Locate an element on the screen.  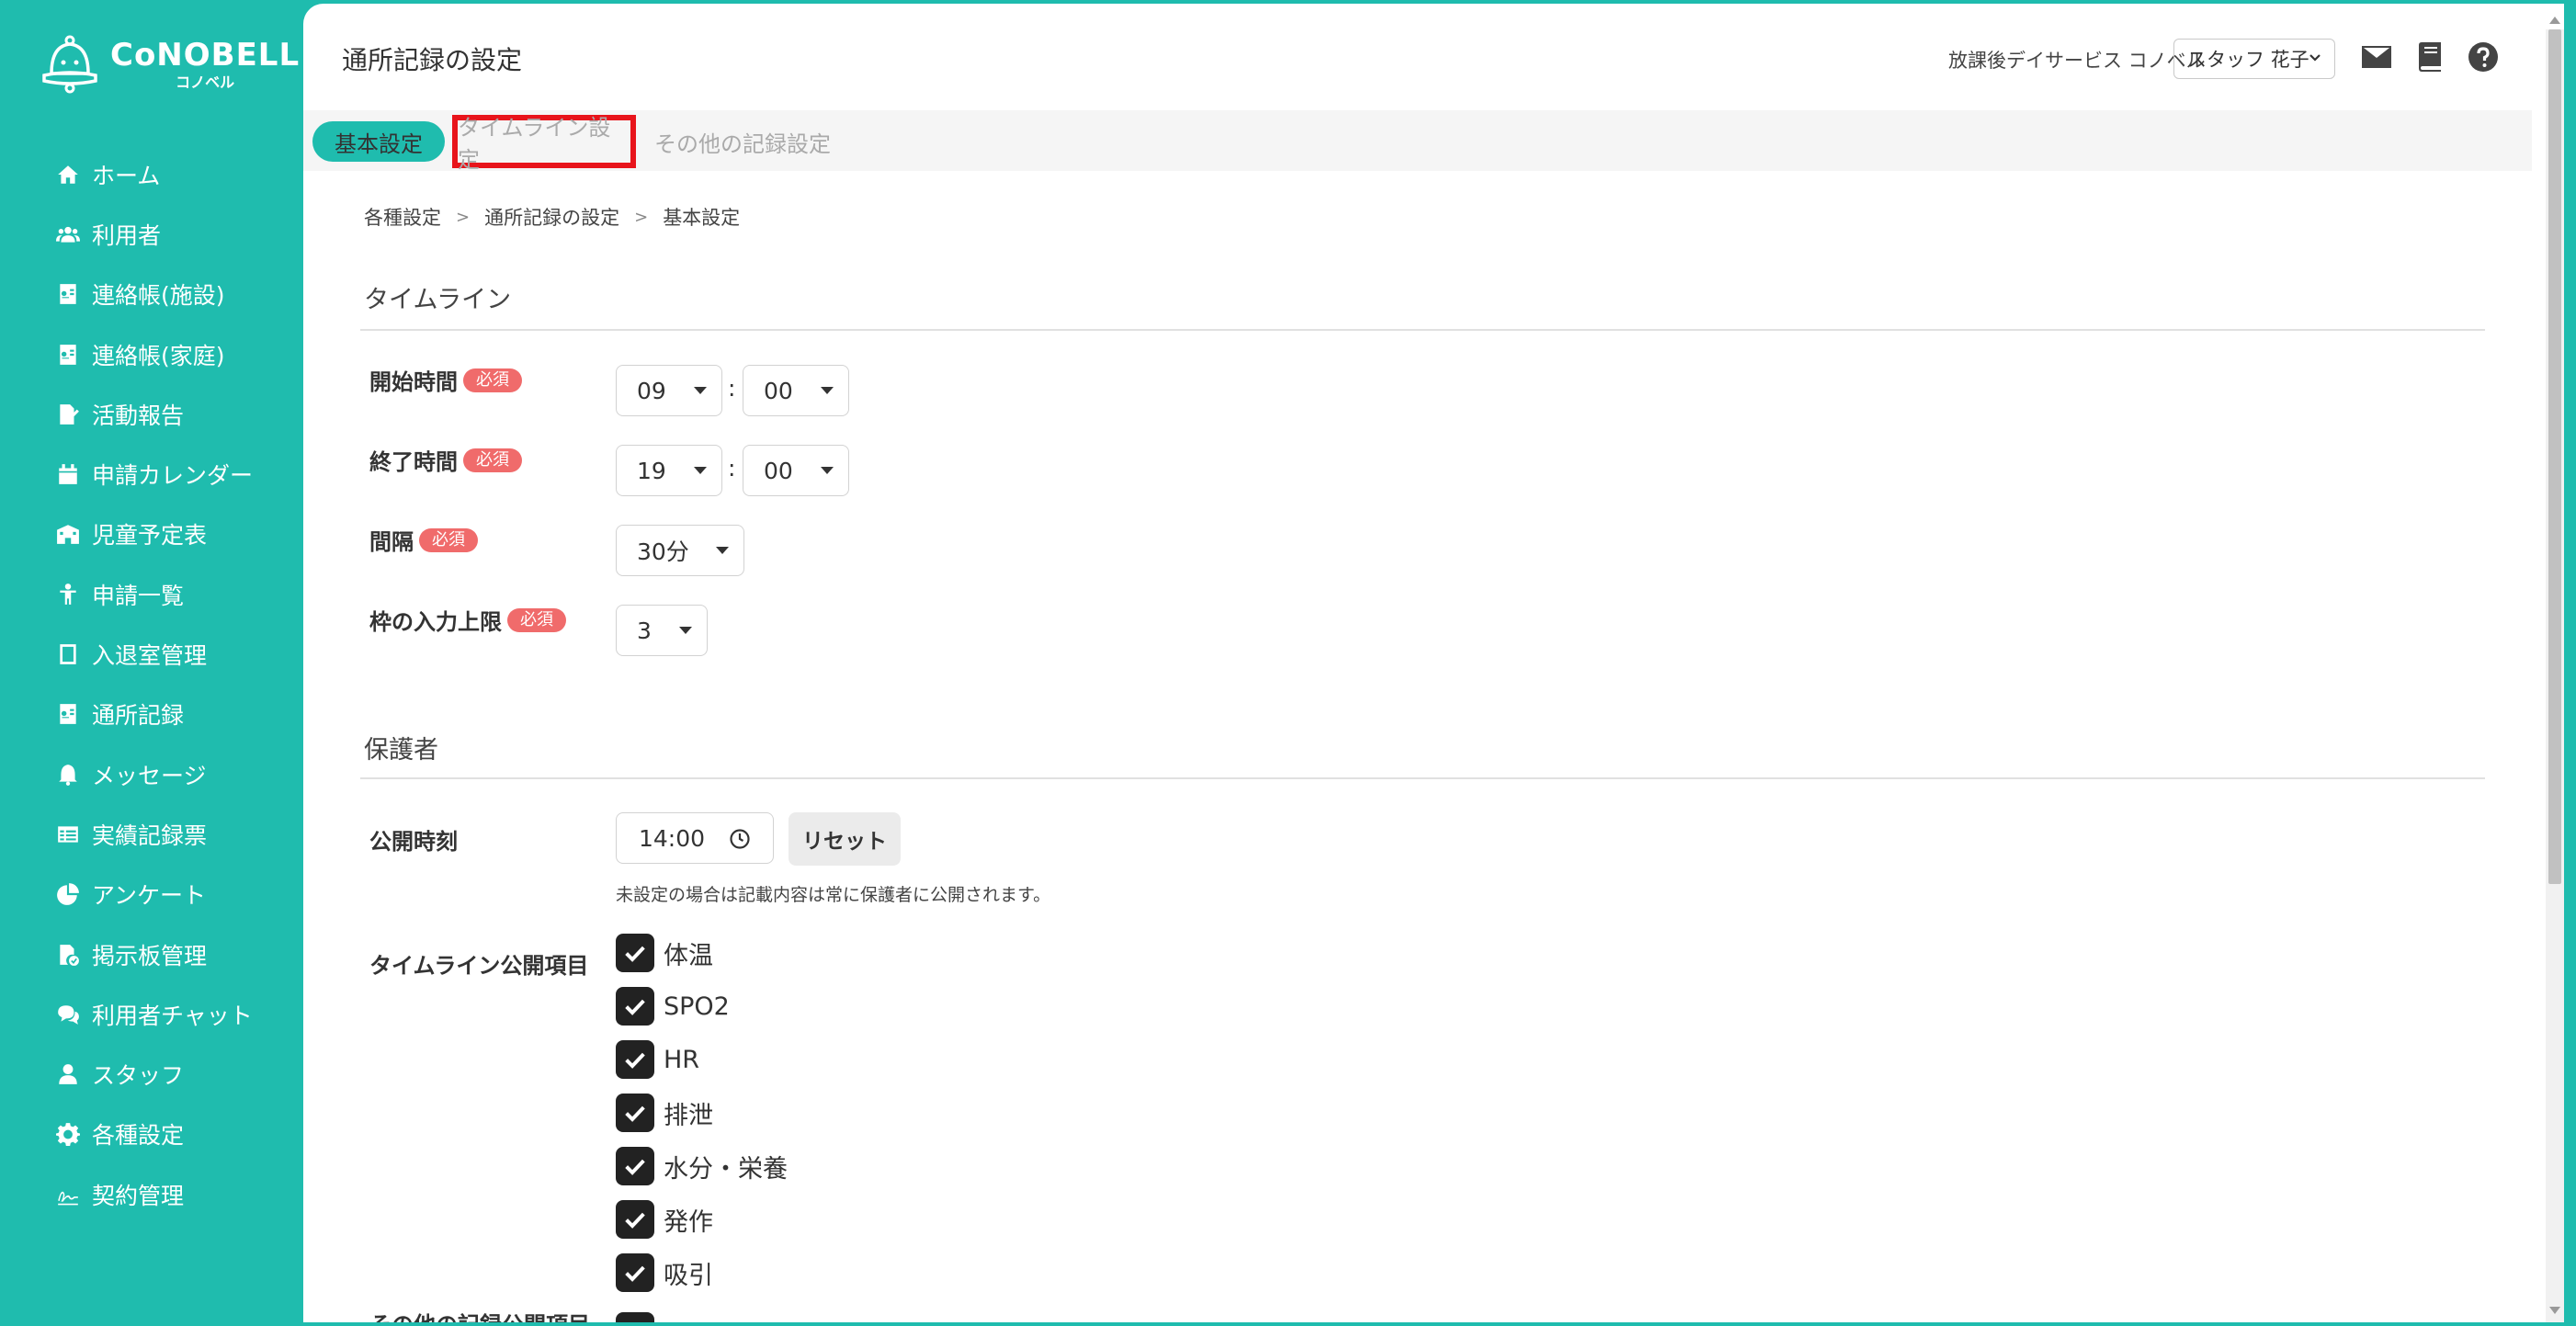
sidebar-item-survey: アンケート is located at coordinates (151, 894).